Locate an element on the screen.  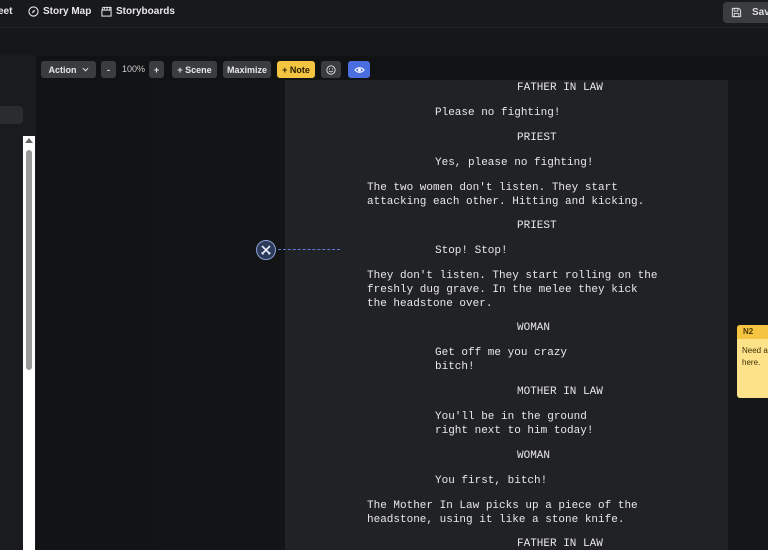
save-button: Save is located at coordinates (745, 12).